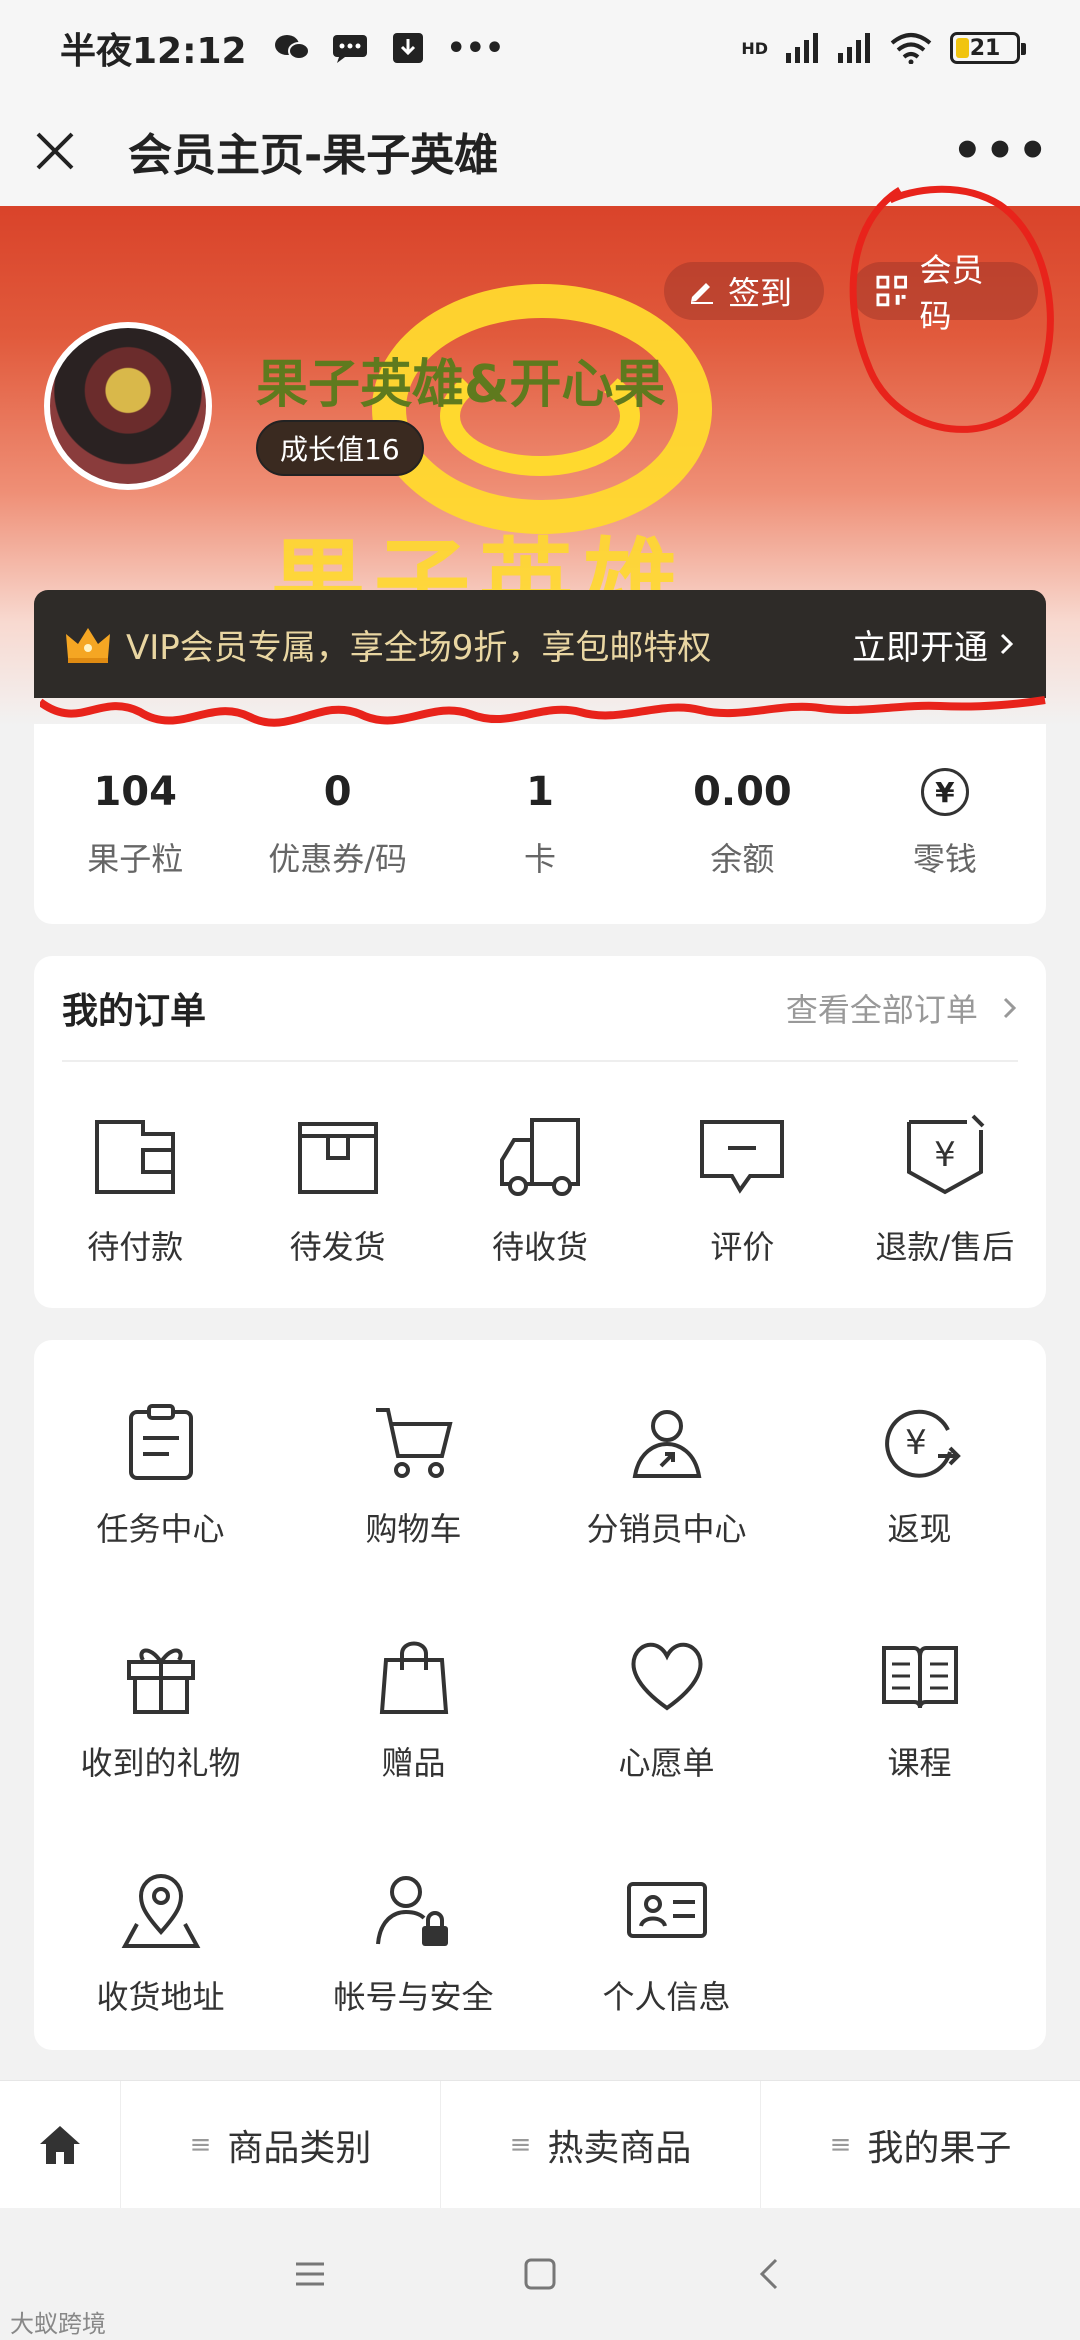  What do you see at coordinates (135, 1189) in the screenshot?
I see `order-status-pending-payment: 待付款` at bounding box center [135, 1189].